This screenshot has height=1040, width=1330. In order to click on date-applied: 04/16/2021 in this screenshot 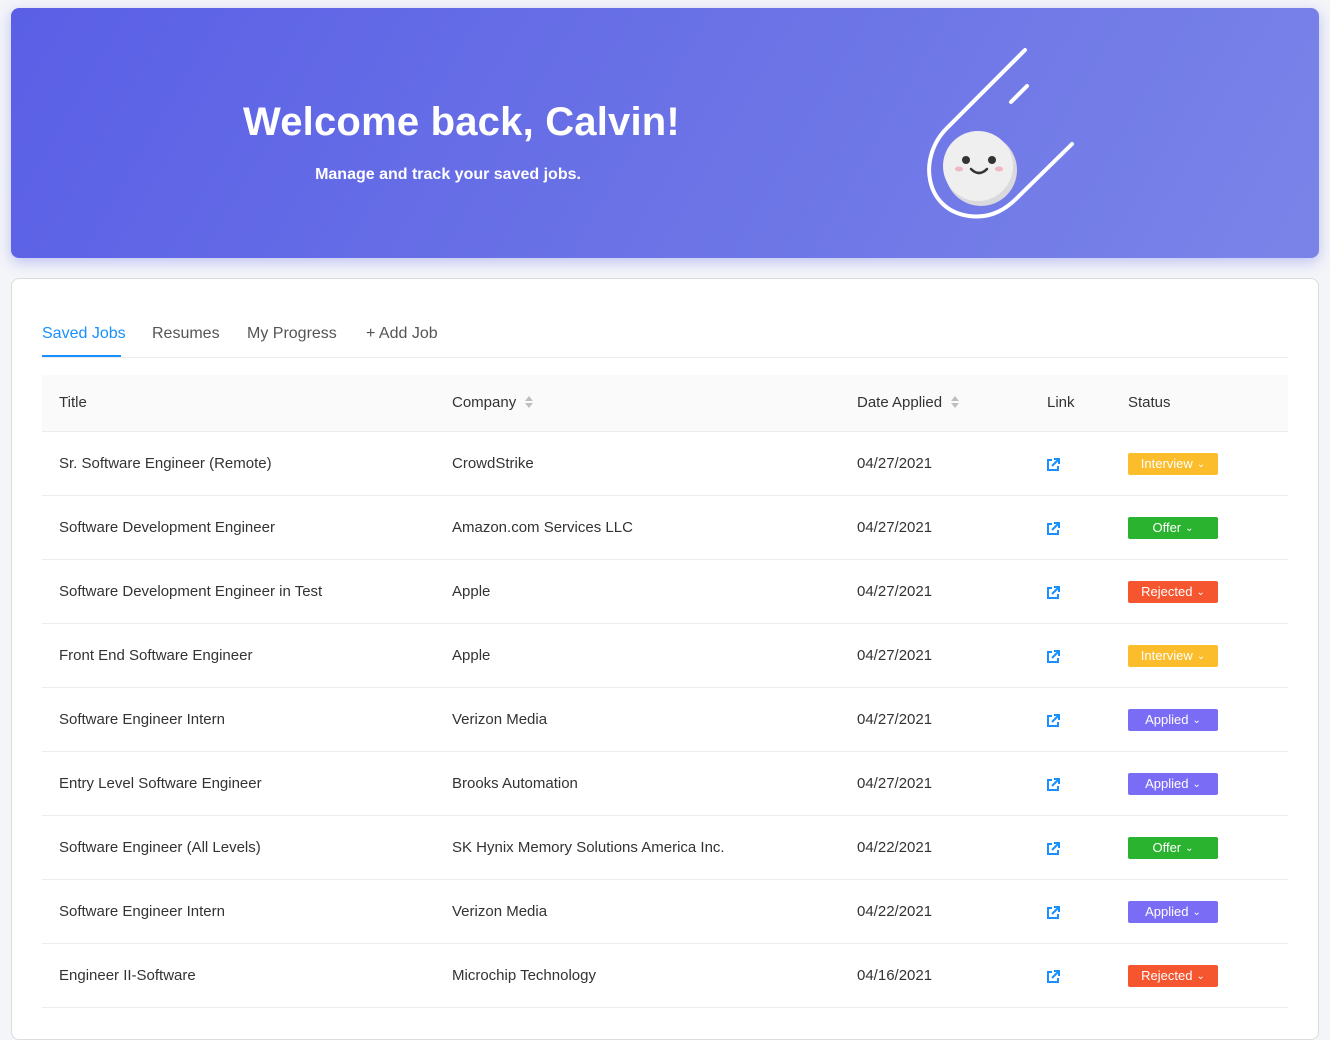, I will do `click(895, 975)`.